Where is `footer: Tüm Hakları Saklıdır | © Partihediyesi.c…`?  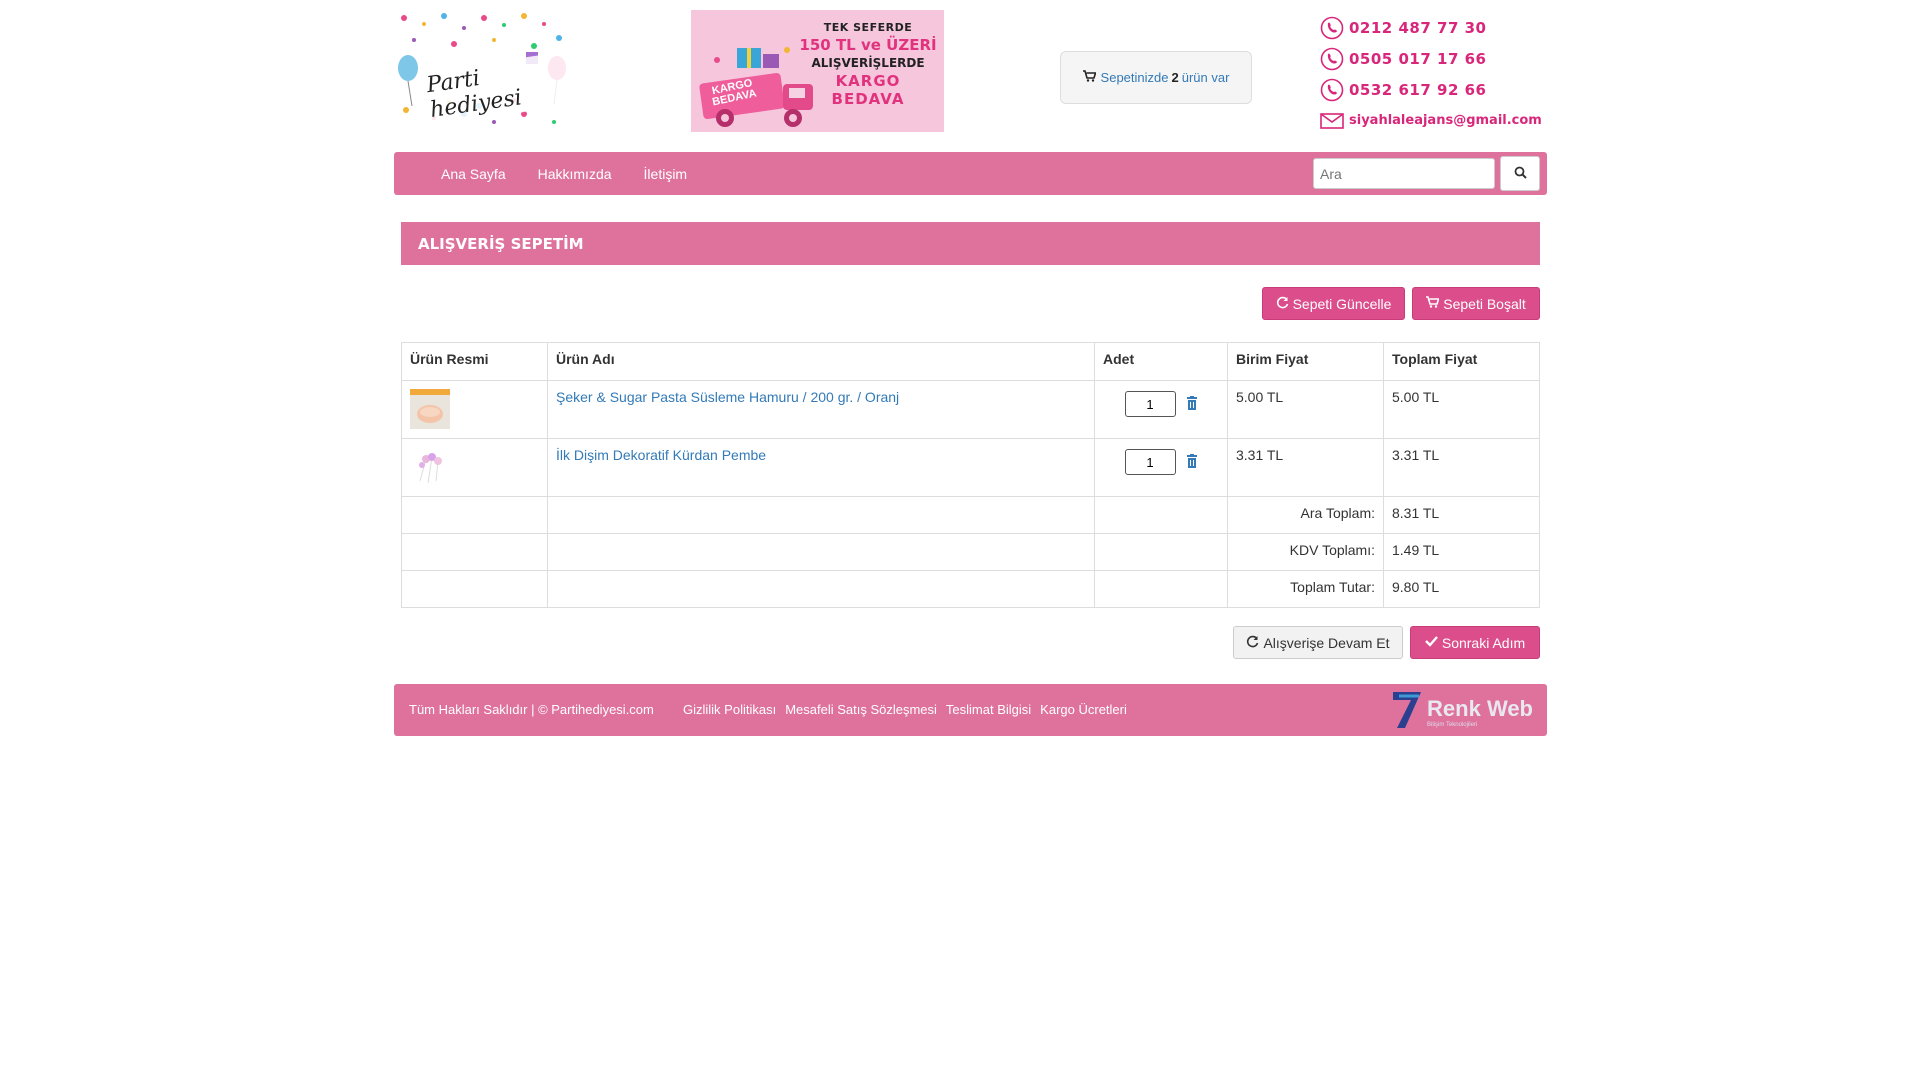
footer: Tüm Hakları Saklıdır | © Partihediyesi.c… is located at coordinates (970, 710).